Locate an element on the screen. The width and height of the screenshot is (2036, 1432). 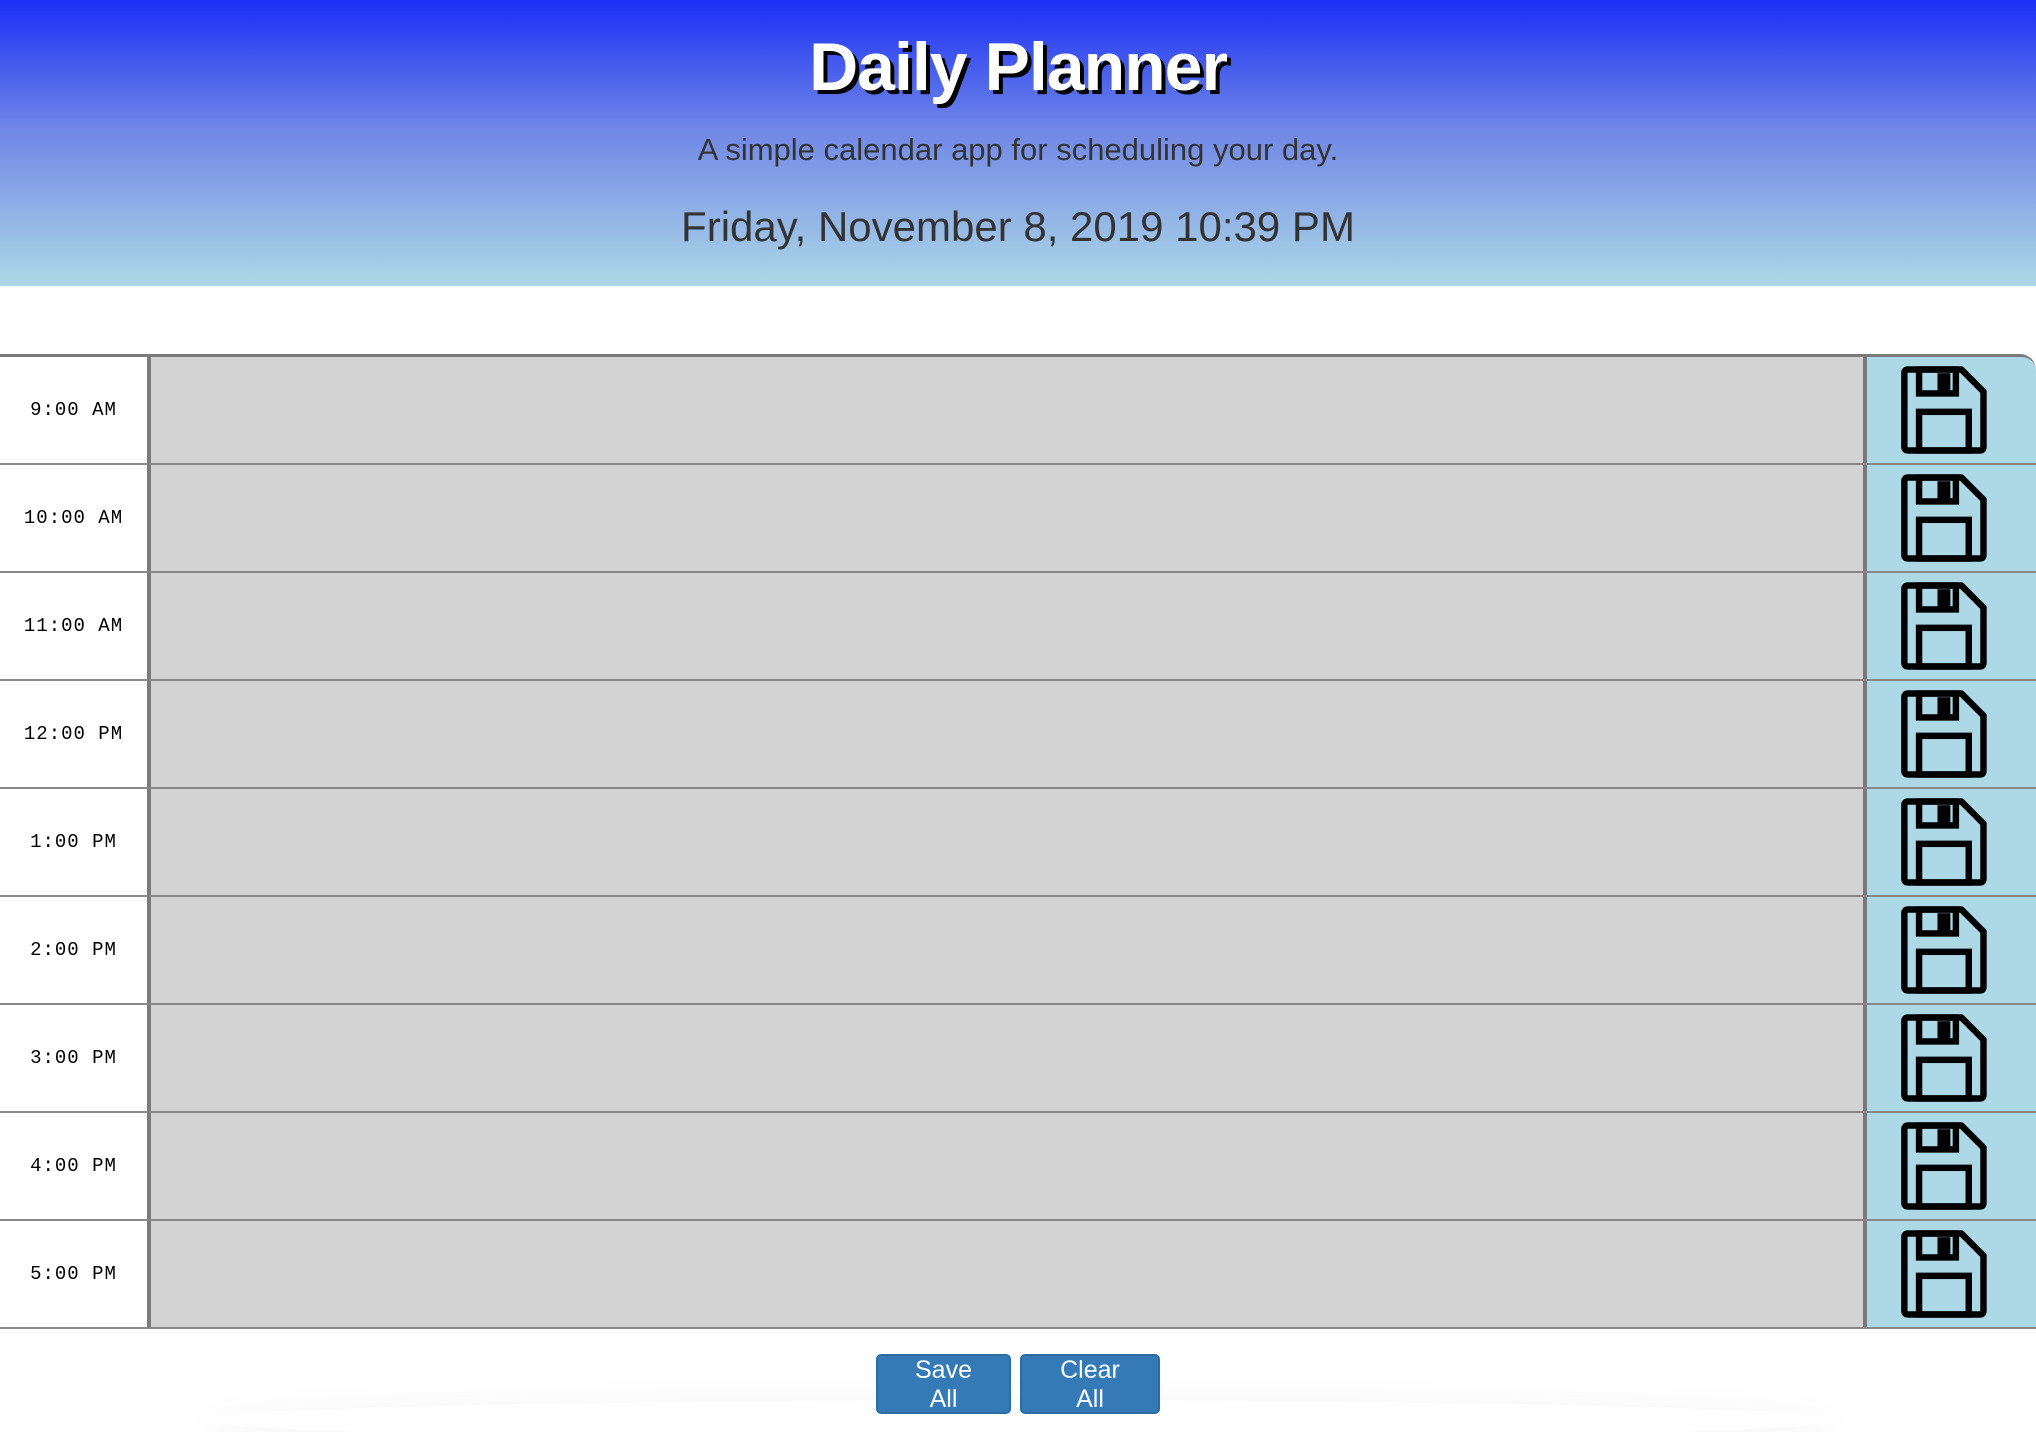
clear-all-button: Clear All is located at coordinates (1090, 1384).